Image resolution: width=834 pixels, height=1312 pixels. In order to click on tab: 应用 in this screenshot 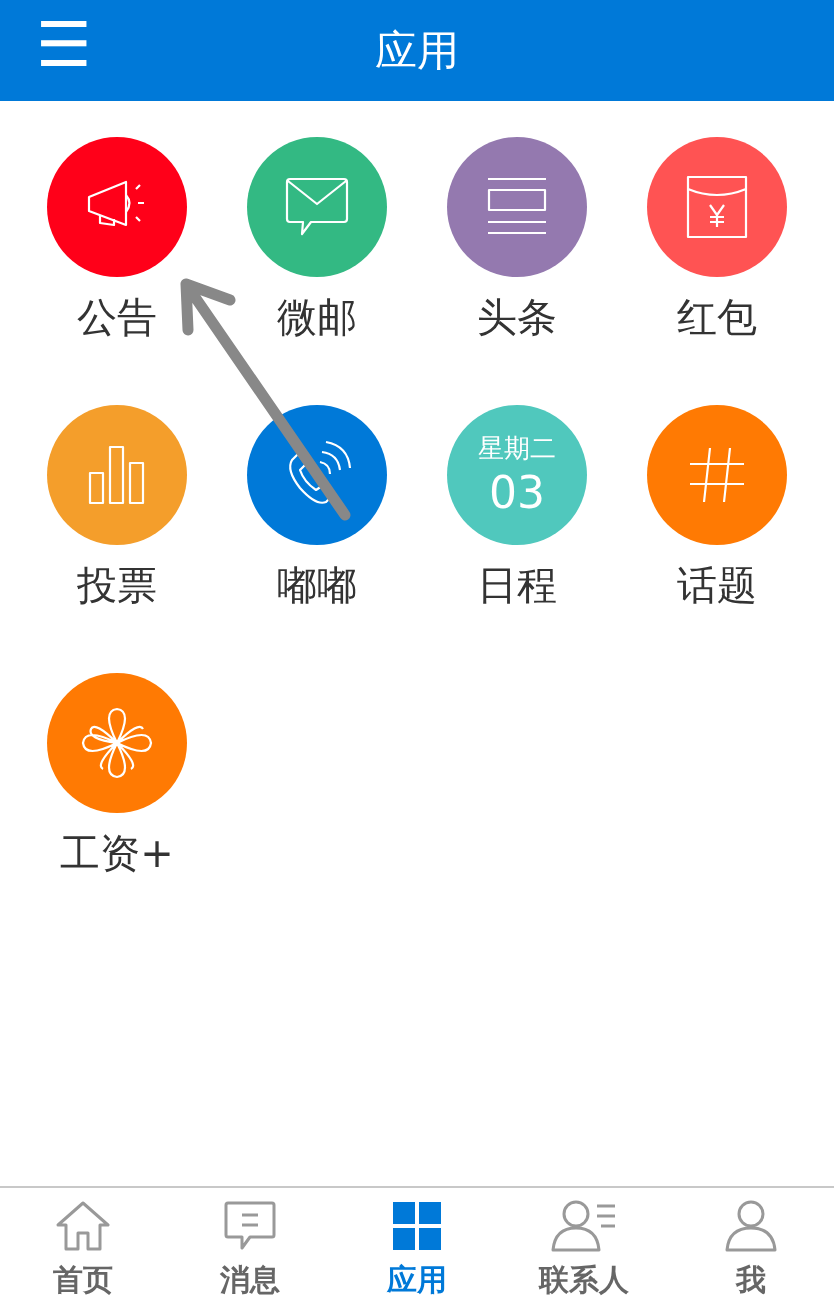, I will do `click(417, 1250)`.